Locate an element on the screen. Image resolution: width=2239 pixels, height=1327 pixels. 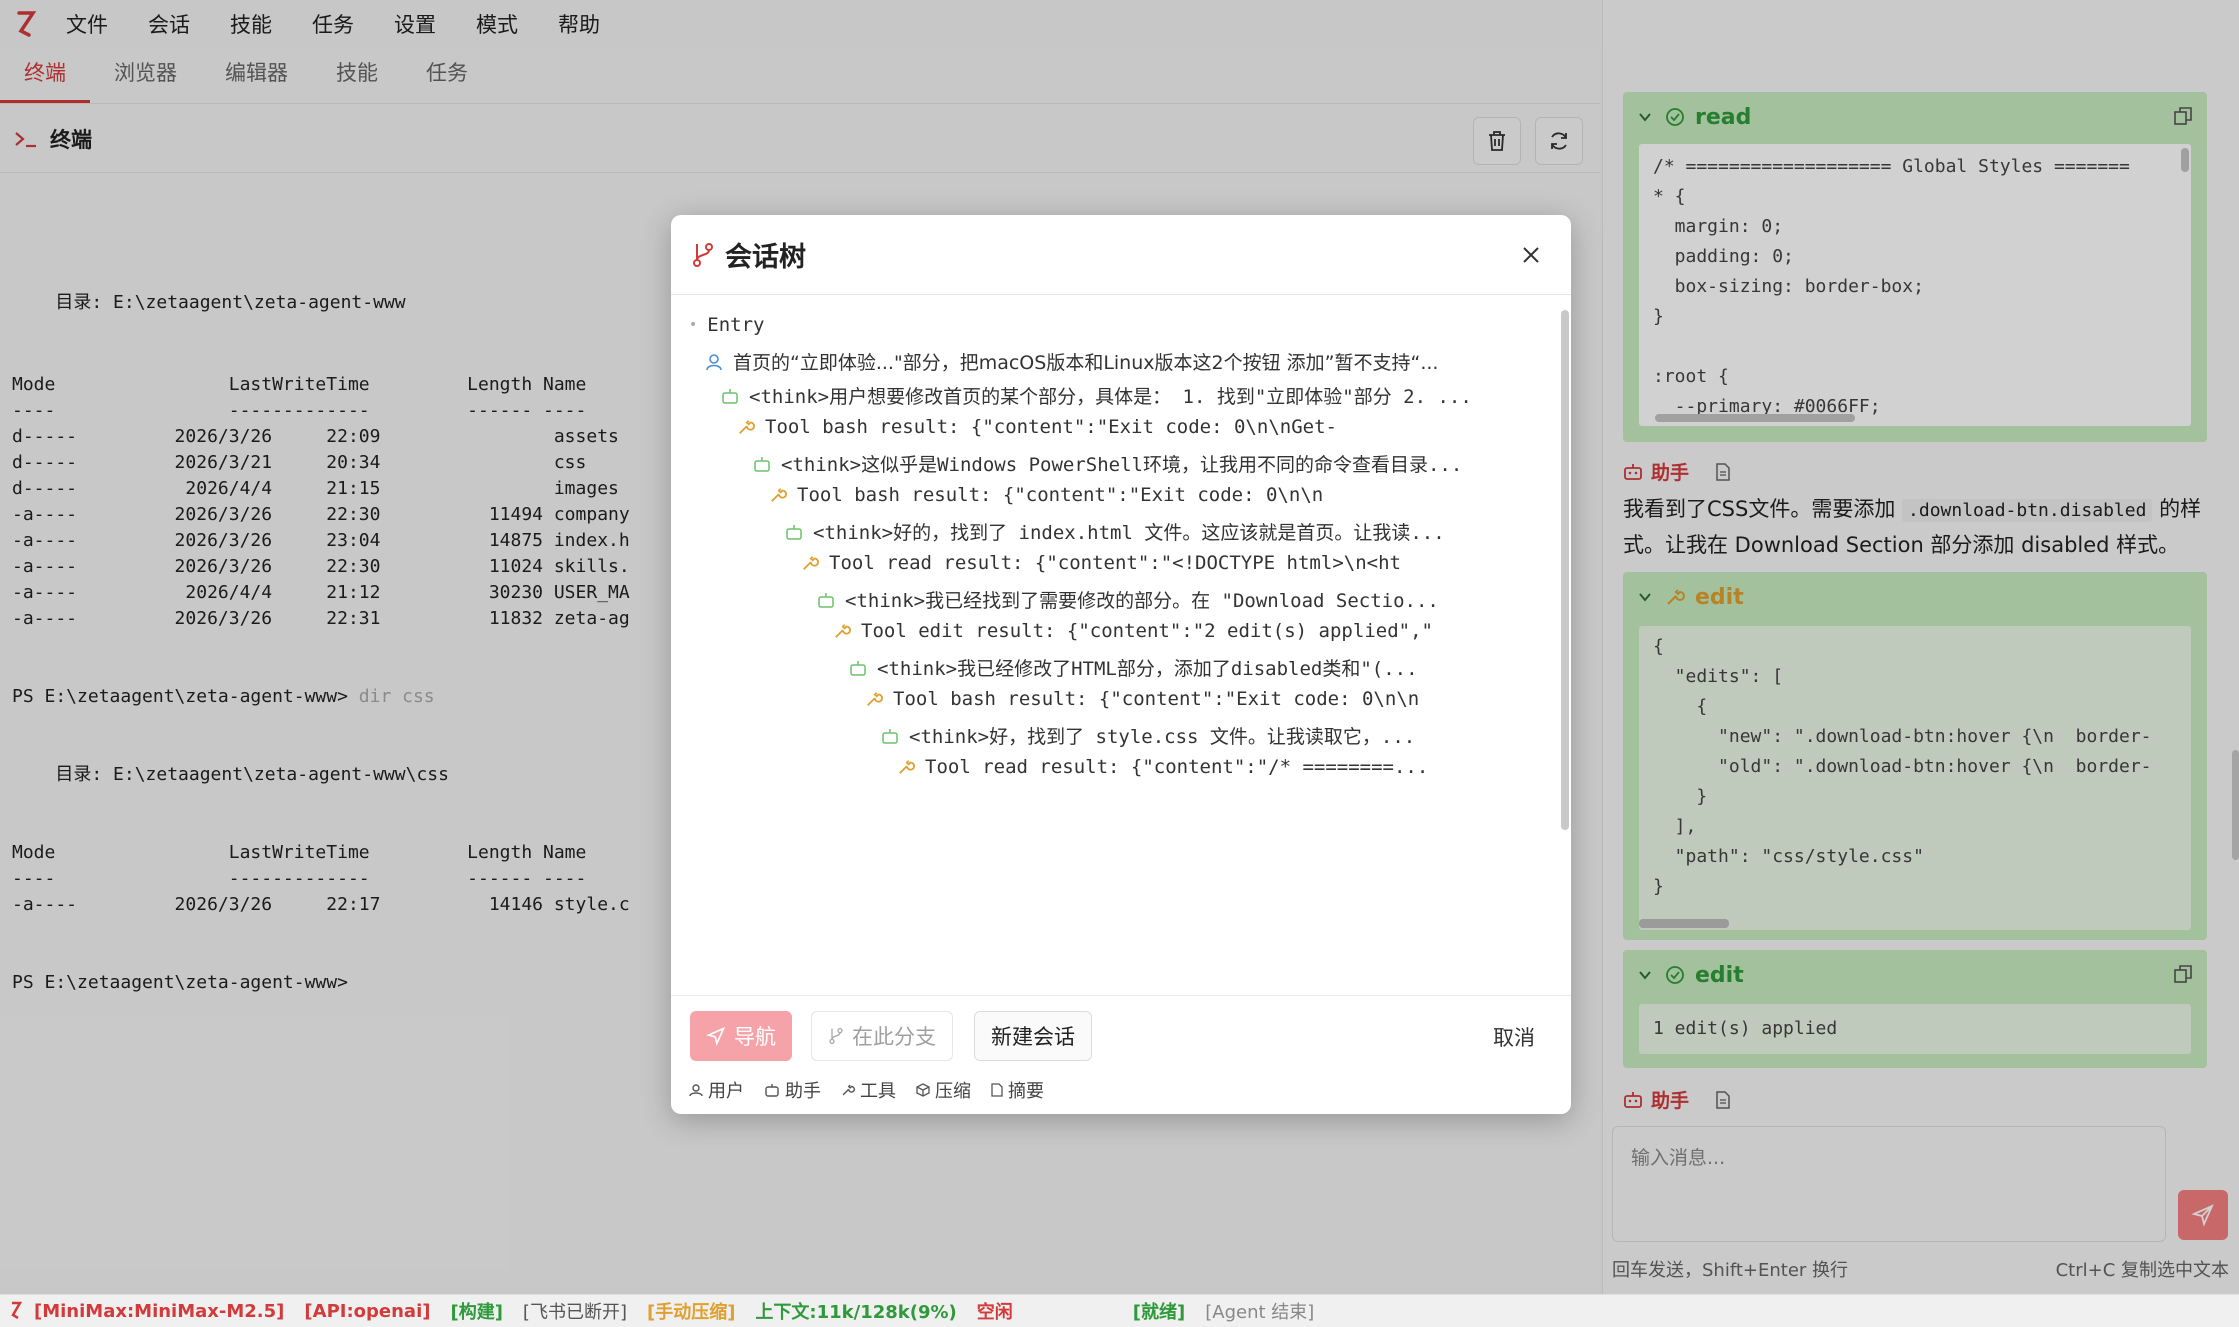
dialog-header: 会话树 is located at coordinates (1121, 255).